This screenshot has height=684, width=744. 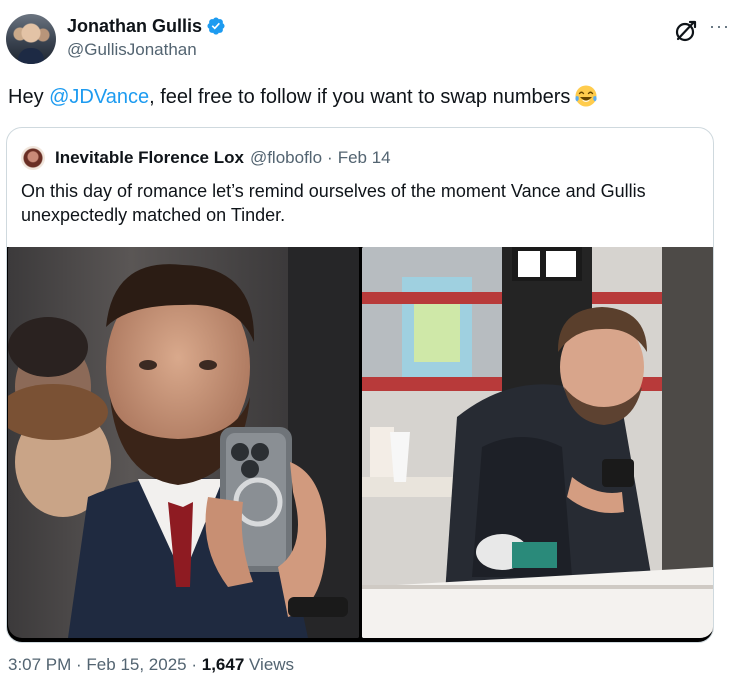 I want to click on tweet-meta: 3:07 PM · Feb 15, 2025 · 1,647 Views, so click(x=151, y=665).